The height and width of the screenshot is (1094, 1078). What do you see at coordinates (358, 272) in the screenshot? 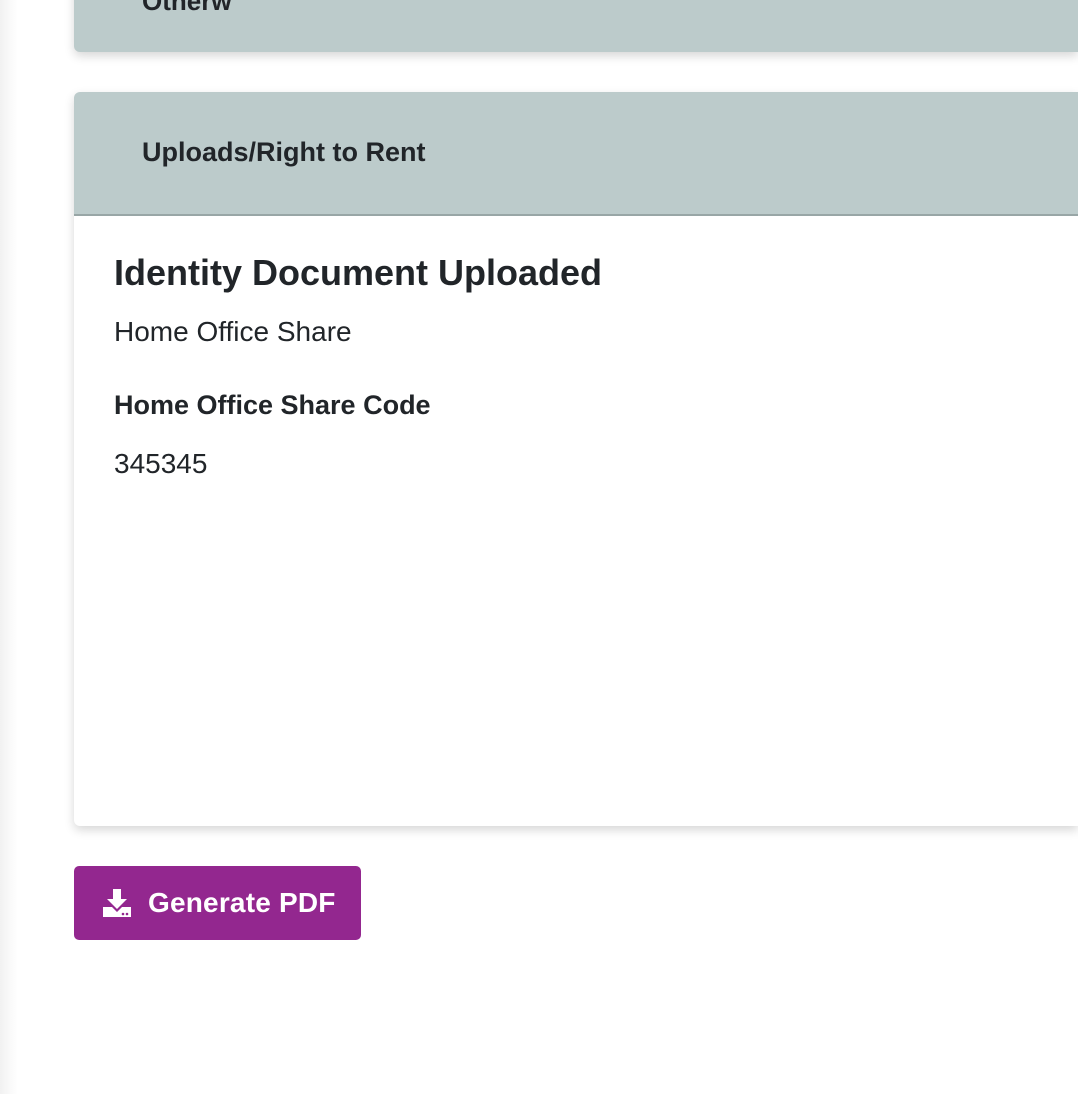
I see `document-title: Identity Document Uploaded` at bounding box center [358, 272].